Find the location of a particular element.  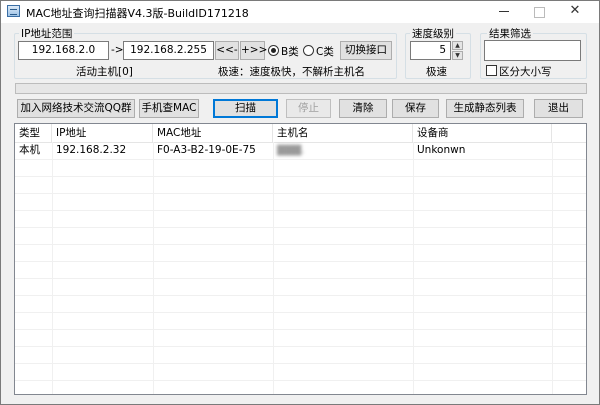

speed-spinner: ▲ ▼ is located at coordinates (457, 50).